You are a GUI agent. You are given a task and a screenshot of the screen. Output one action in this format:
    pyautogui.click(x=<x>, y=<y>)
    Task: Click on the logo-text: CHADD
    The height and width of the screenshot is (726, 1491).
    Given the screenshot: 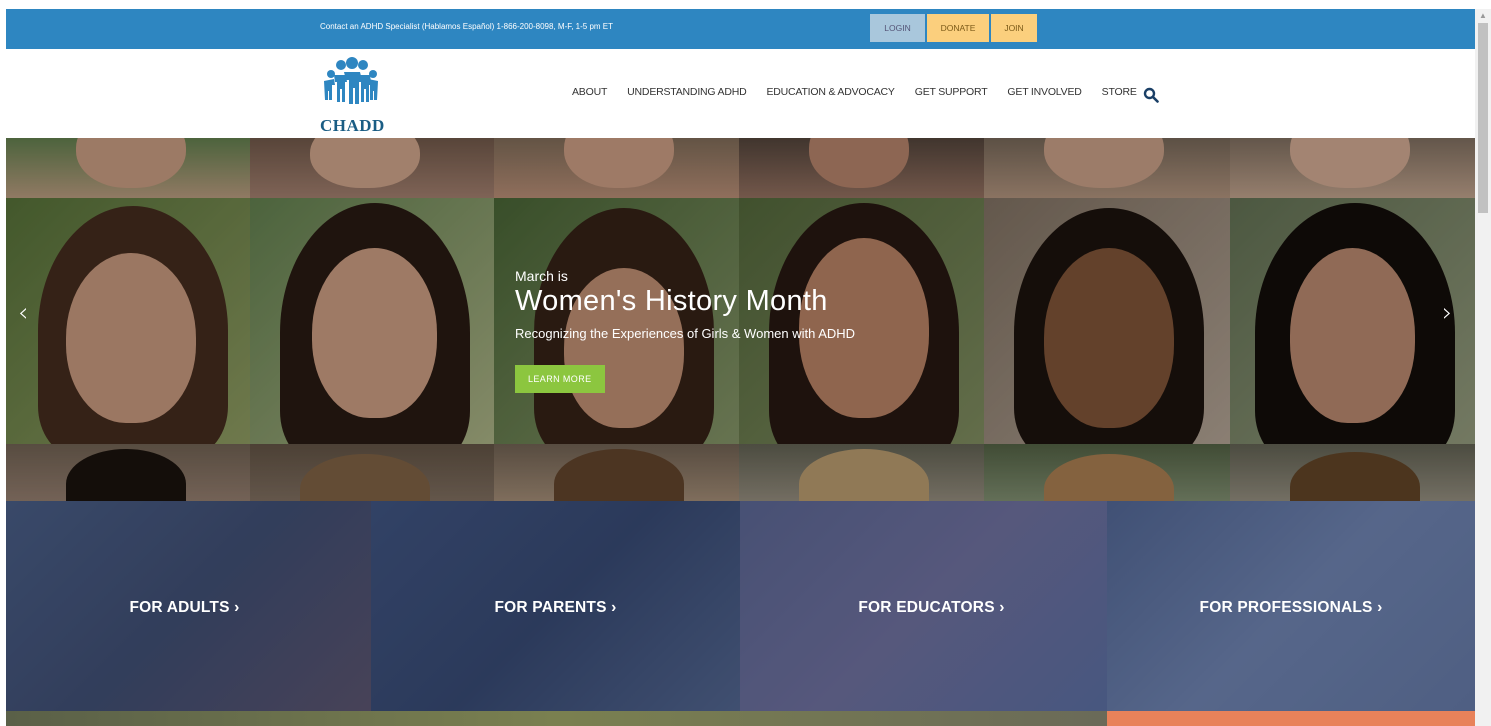 What is the action you would take?
    pyautogui.click(x=352, y=125)
    